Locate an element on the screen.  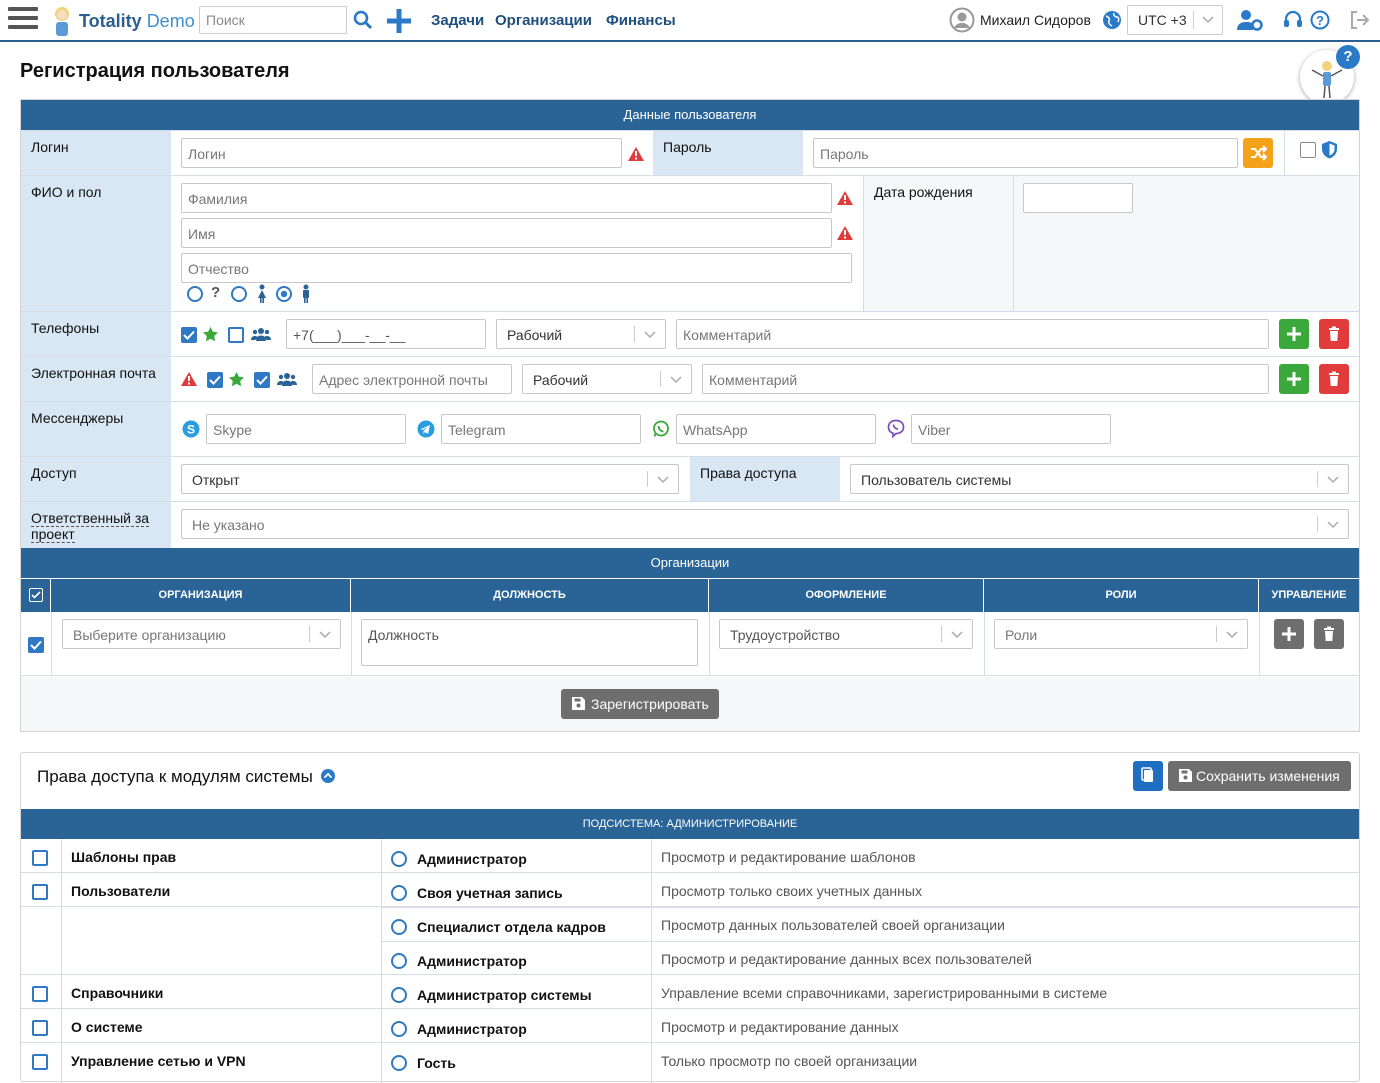
whatsapp-input: WhatsApp is located at coordinates (776, 429).